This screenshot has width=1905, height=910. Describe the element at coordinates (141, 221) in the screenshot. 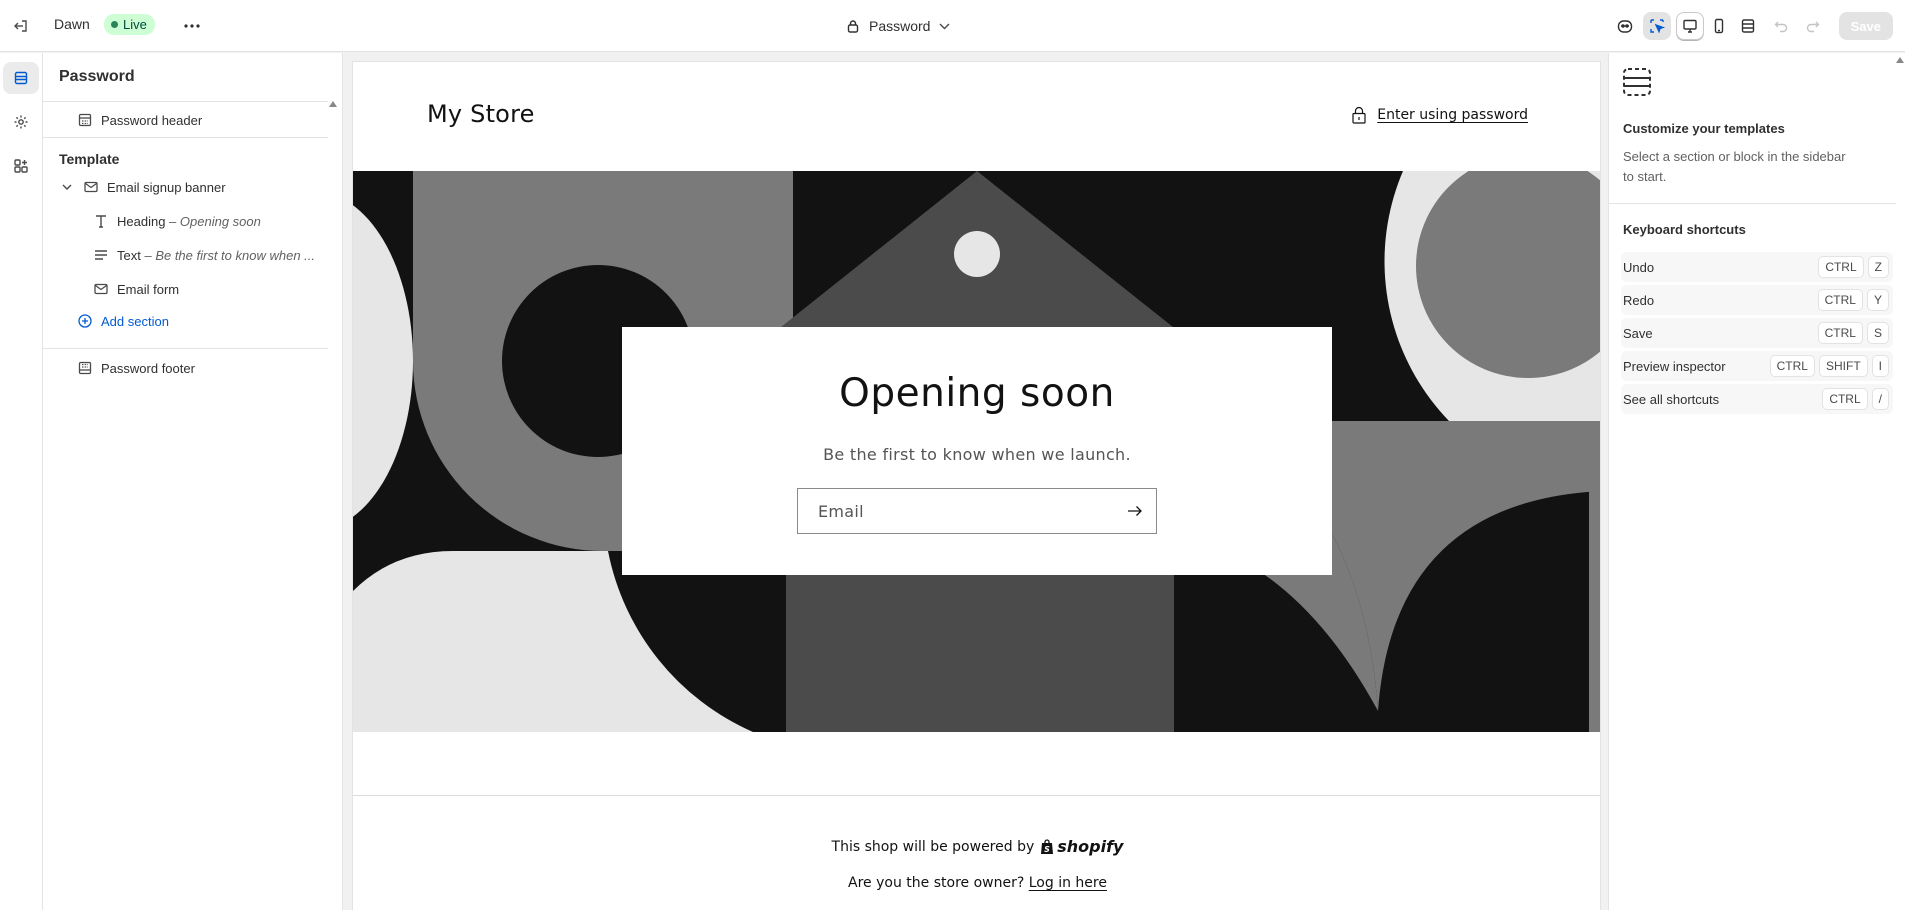

I see `block-name: Heading` at that location.